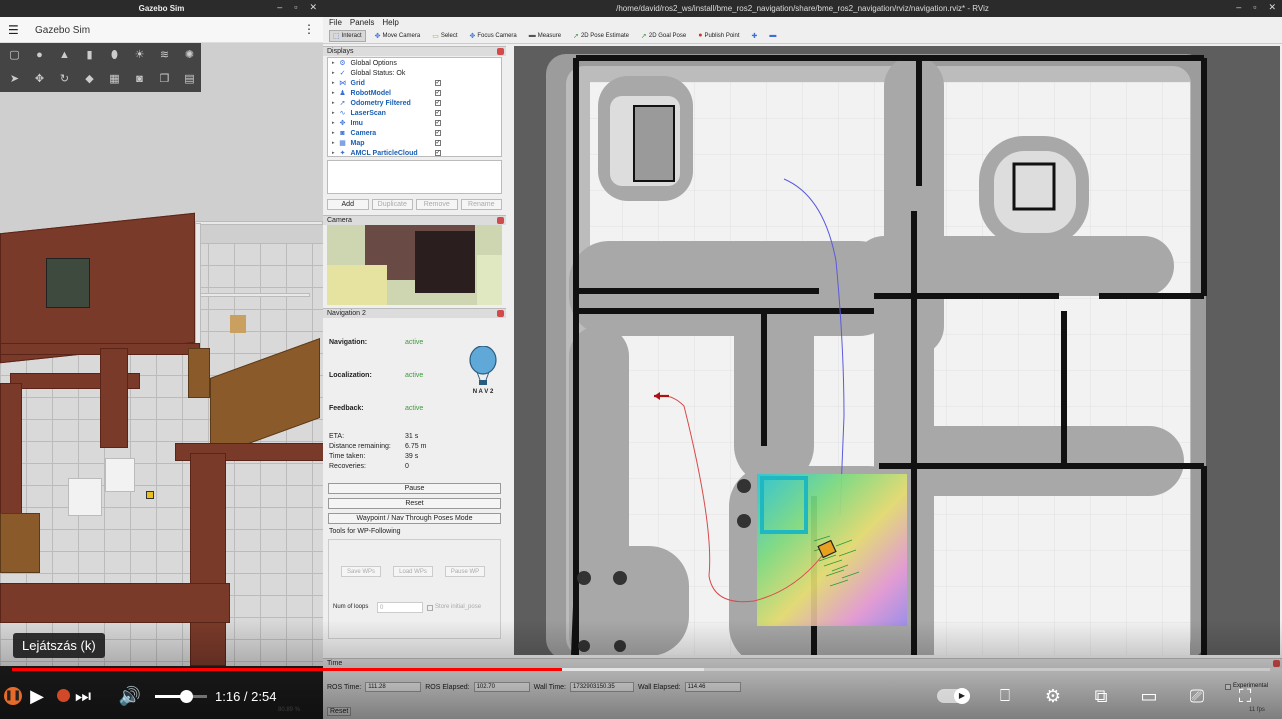 The height and width of the screenshot is (719, 1282). I want to click on pause-button: Pause, so click(414, 488).